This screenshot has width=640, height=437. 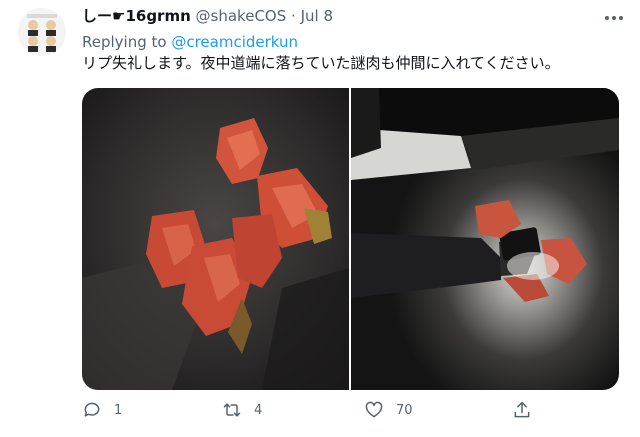 What do you see at coordinates (92, 409) in the screenshot?
I see `reply-icon` at bounding box center [92, 409].